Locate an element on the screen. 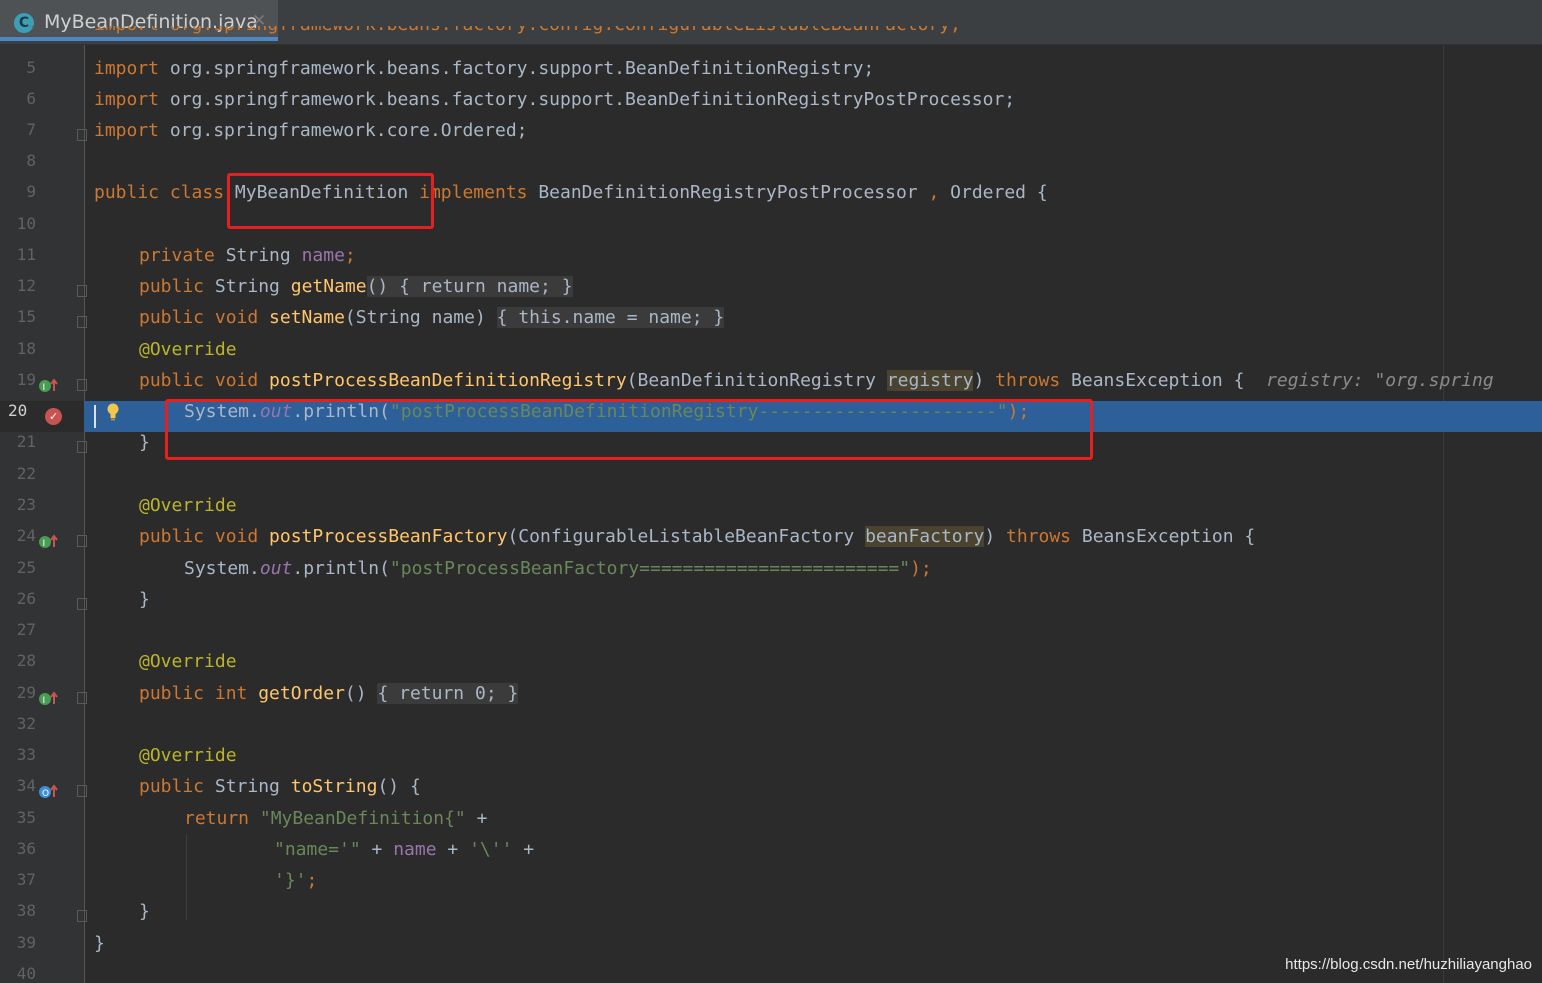  line-number: 7 is located at coordinates (31, 129).